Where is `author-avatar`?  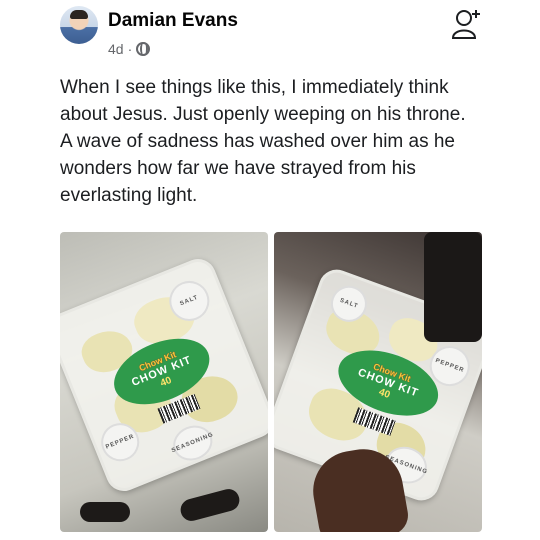
author-avatar is located at coordinates (79, 25).